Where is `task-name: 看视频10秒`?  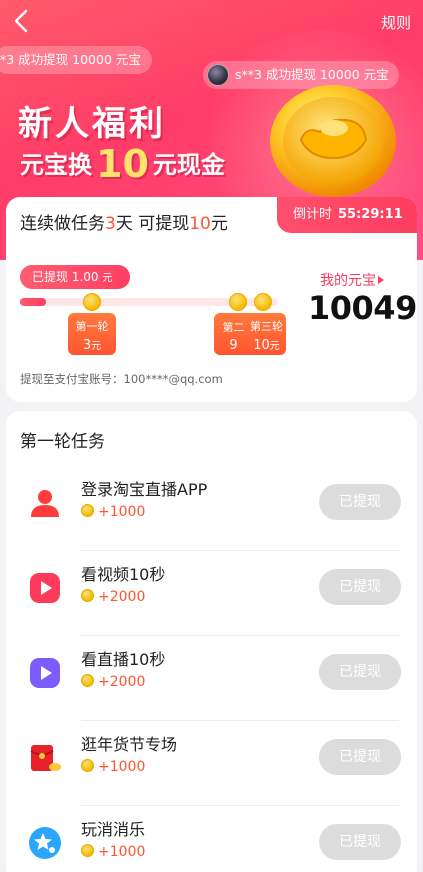 task-name: 看视频10秒 is located at coordinates (123, 574).